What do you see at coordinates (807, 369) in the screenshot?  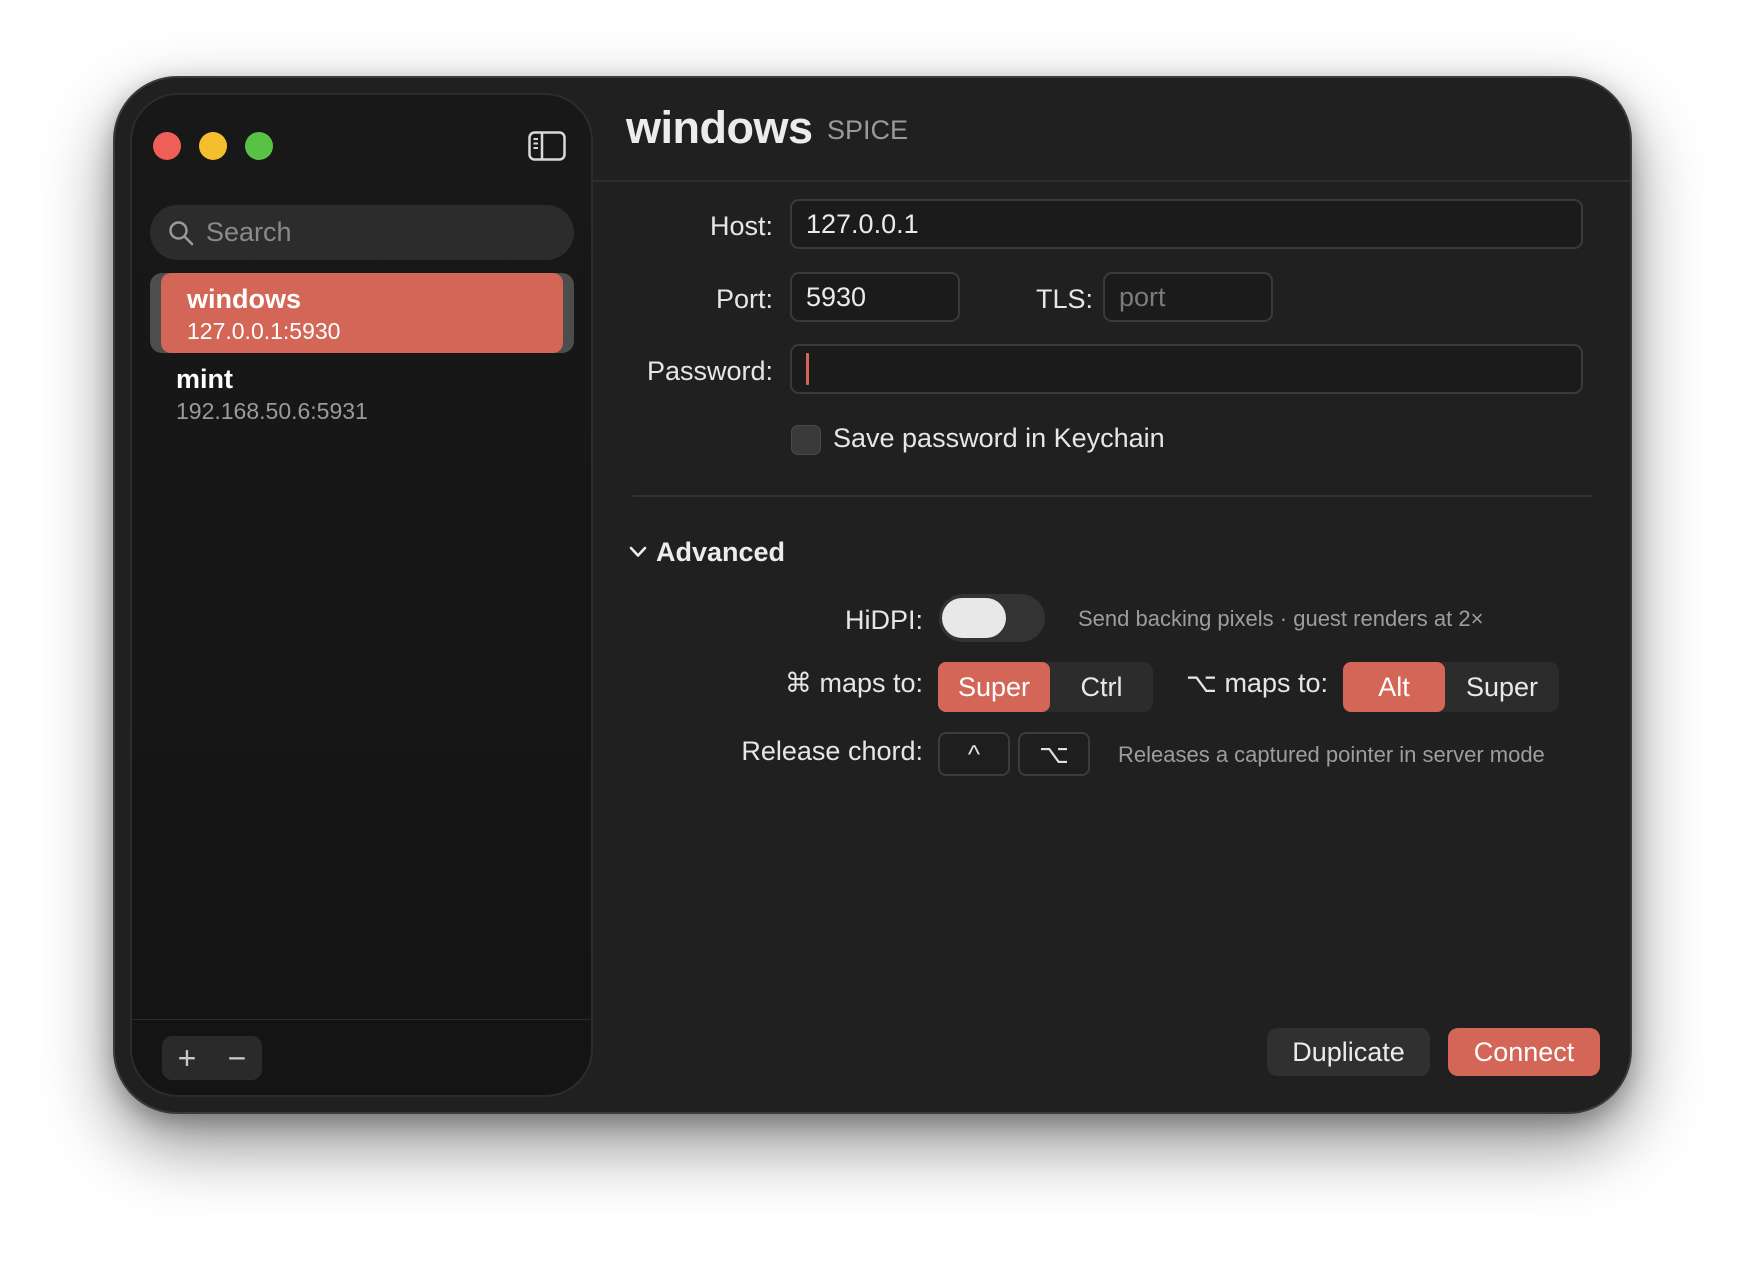 I see `text-cursor` at bounding box center [807, 369].